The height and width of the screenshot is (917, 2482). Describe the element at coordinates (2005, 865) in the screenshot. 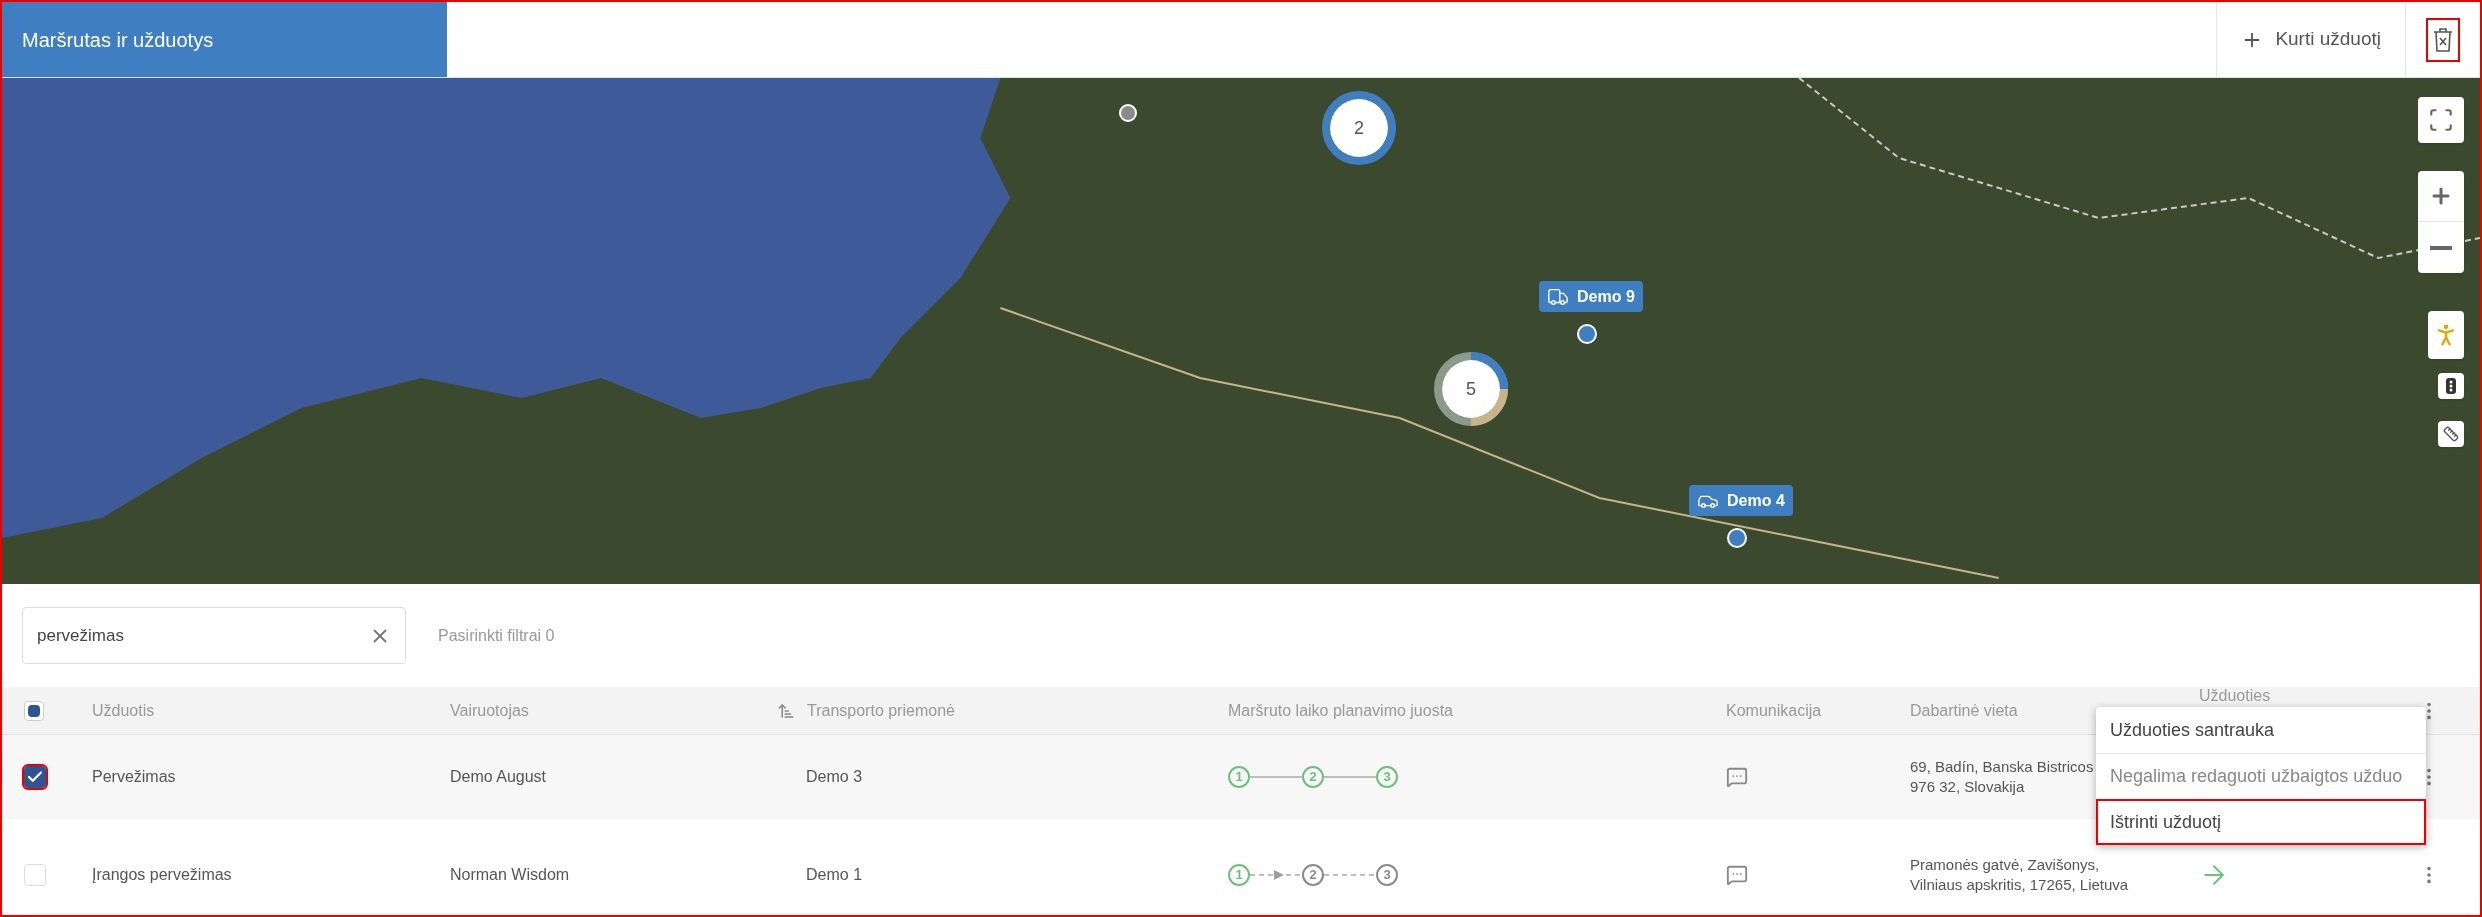

I see `location-line: Pramonės gatvė, Zavišonys,` at that location.